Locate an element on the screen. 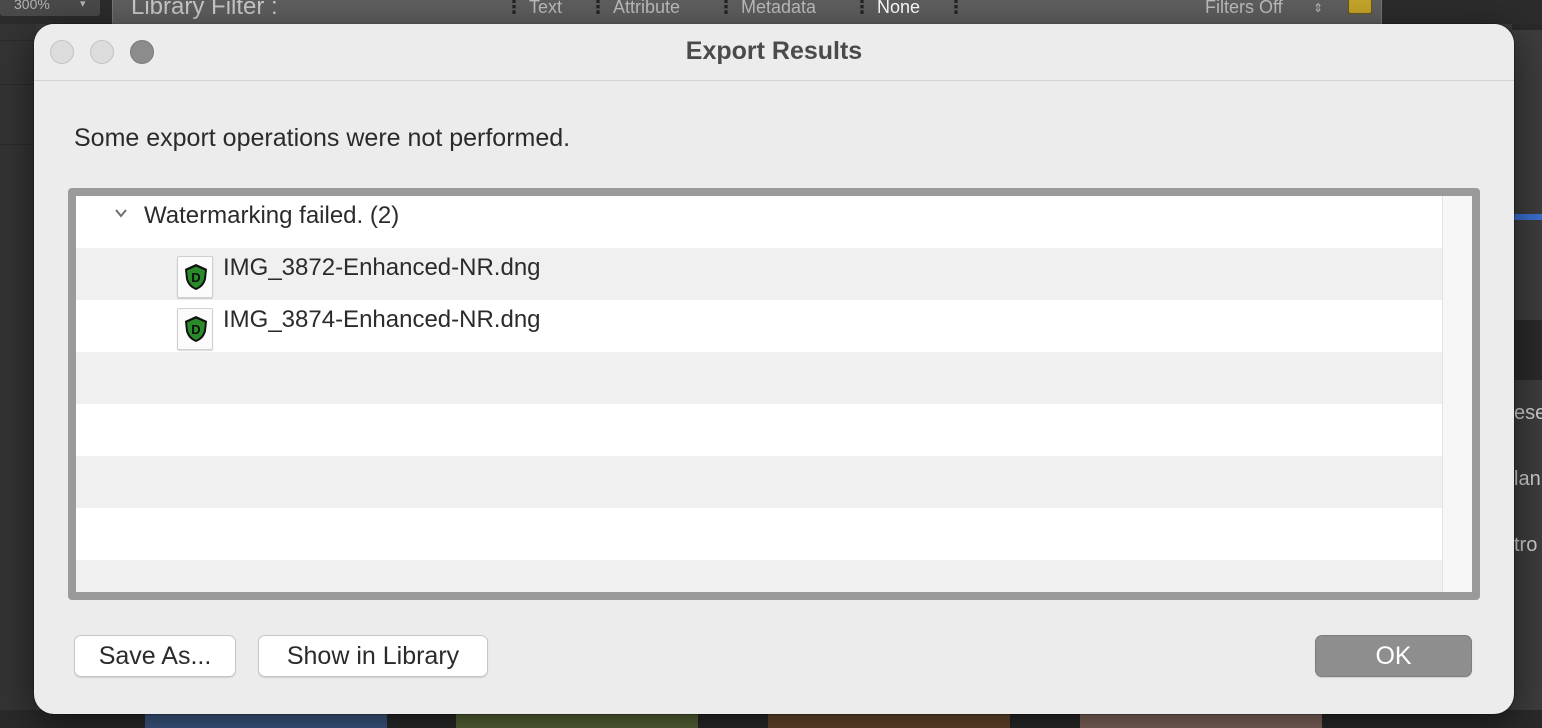 The width and height of the screenshot is (1542, 728). dialog-title: Export Results is located at coordinates (774, 51).